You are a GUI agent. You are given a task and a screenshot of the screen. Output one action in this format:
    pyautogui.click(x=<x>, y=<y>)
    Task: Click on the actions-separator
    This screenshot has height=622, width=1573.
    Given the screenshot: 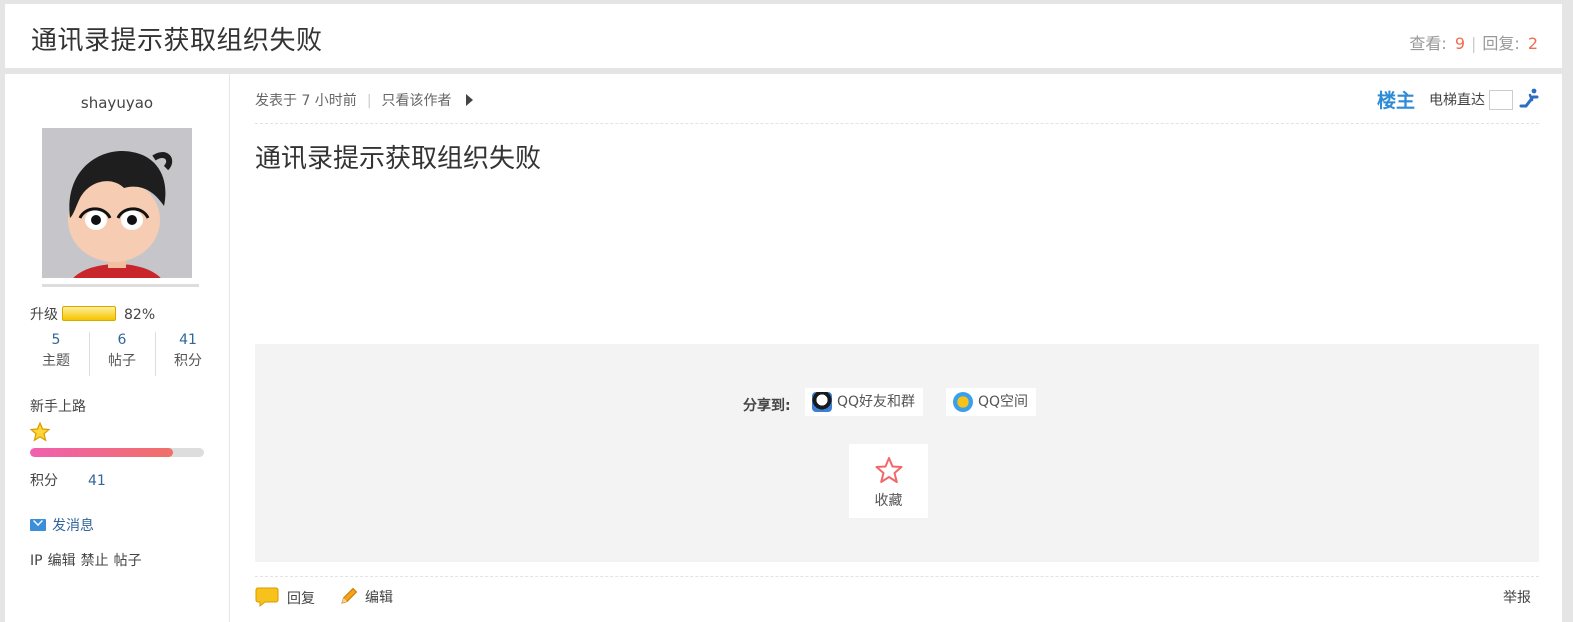 What is the action you would take?
    pyautogui.click(x=897, y=576)
    